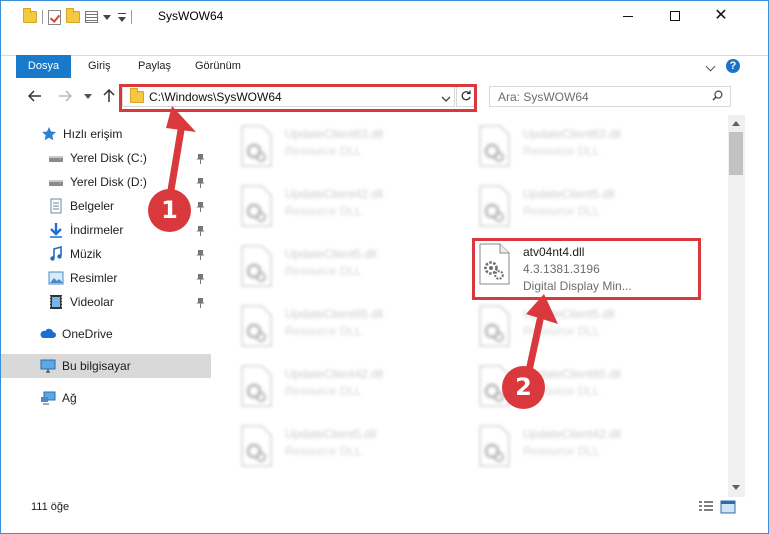 The width and height of the screenshot is (769, 534). Describe the element at coordinates (523, 387) in the screenshot. I see `step-2-badge: 2` at that location.